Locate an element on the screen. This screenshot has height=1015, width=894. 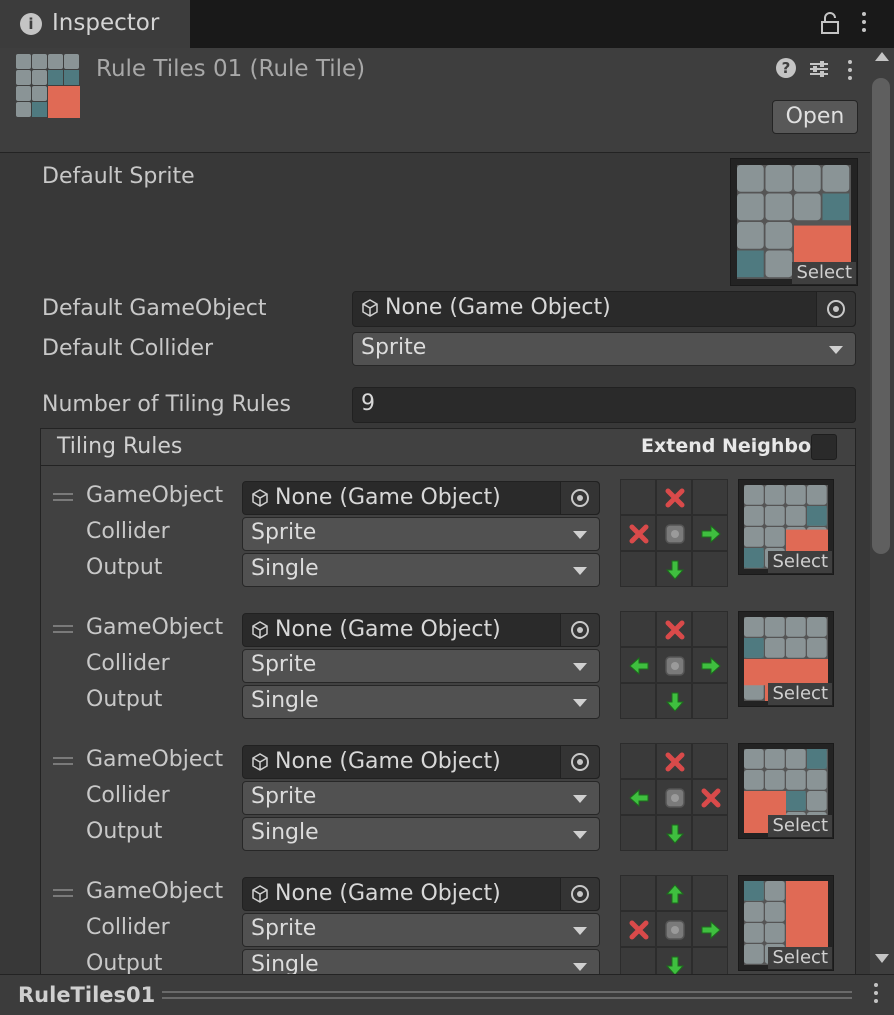
help-icon: ? is located at coordinates (786, 68).